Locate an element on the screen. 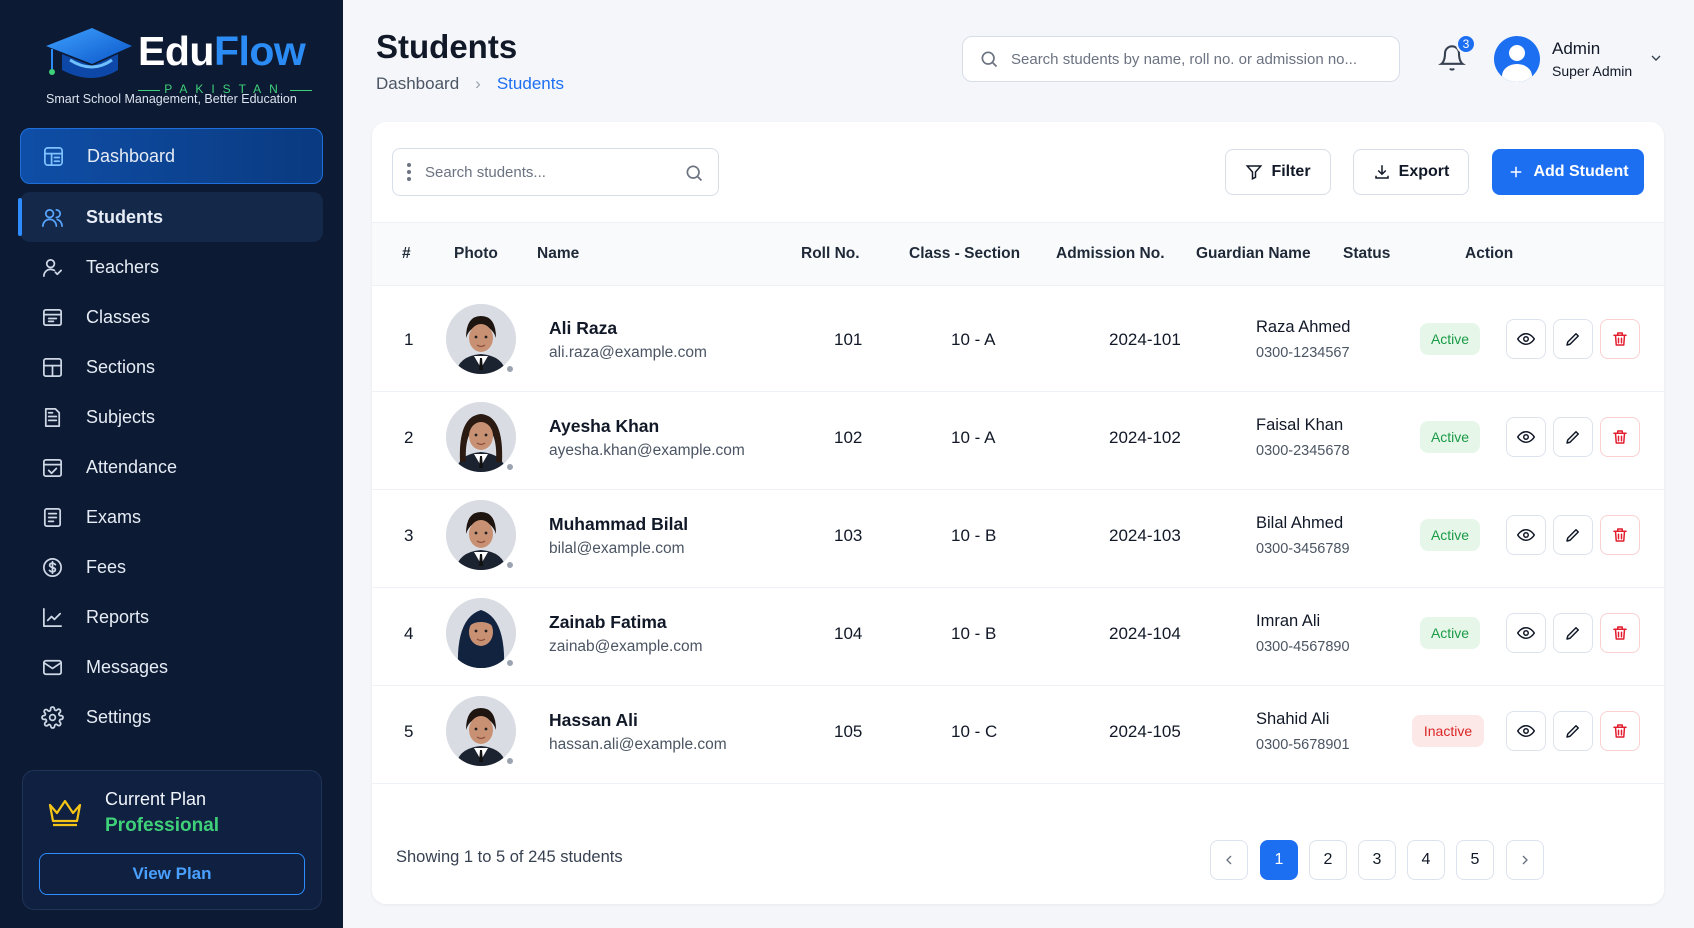 Image resolution: width=1694 pixels, height=928 pixels. reports-icon is located at coordinates (52, 617).